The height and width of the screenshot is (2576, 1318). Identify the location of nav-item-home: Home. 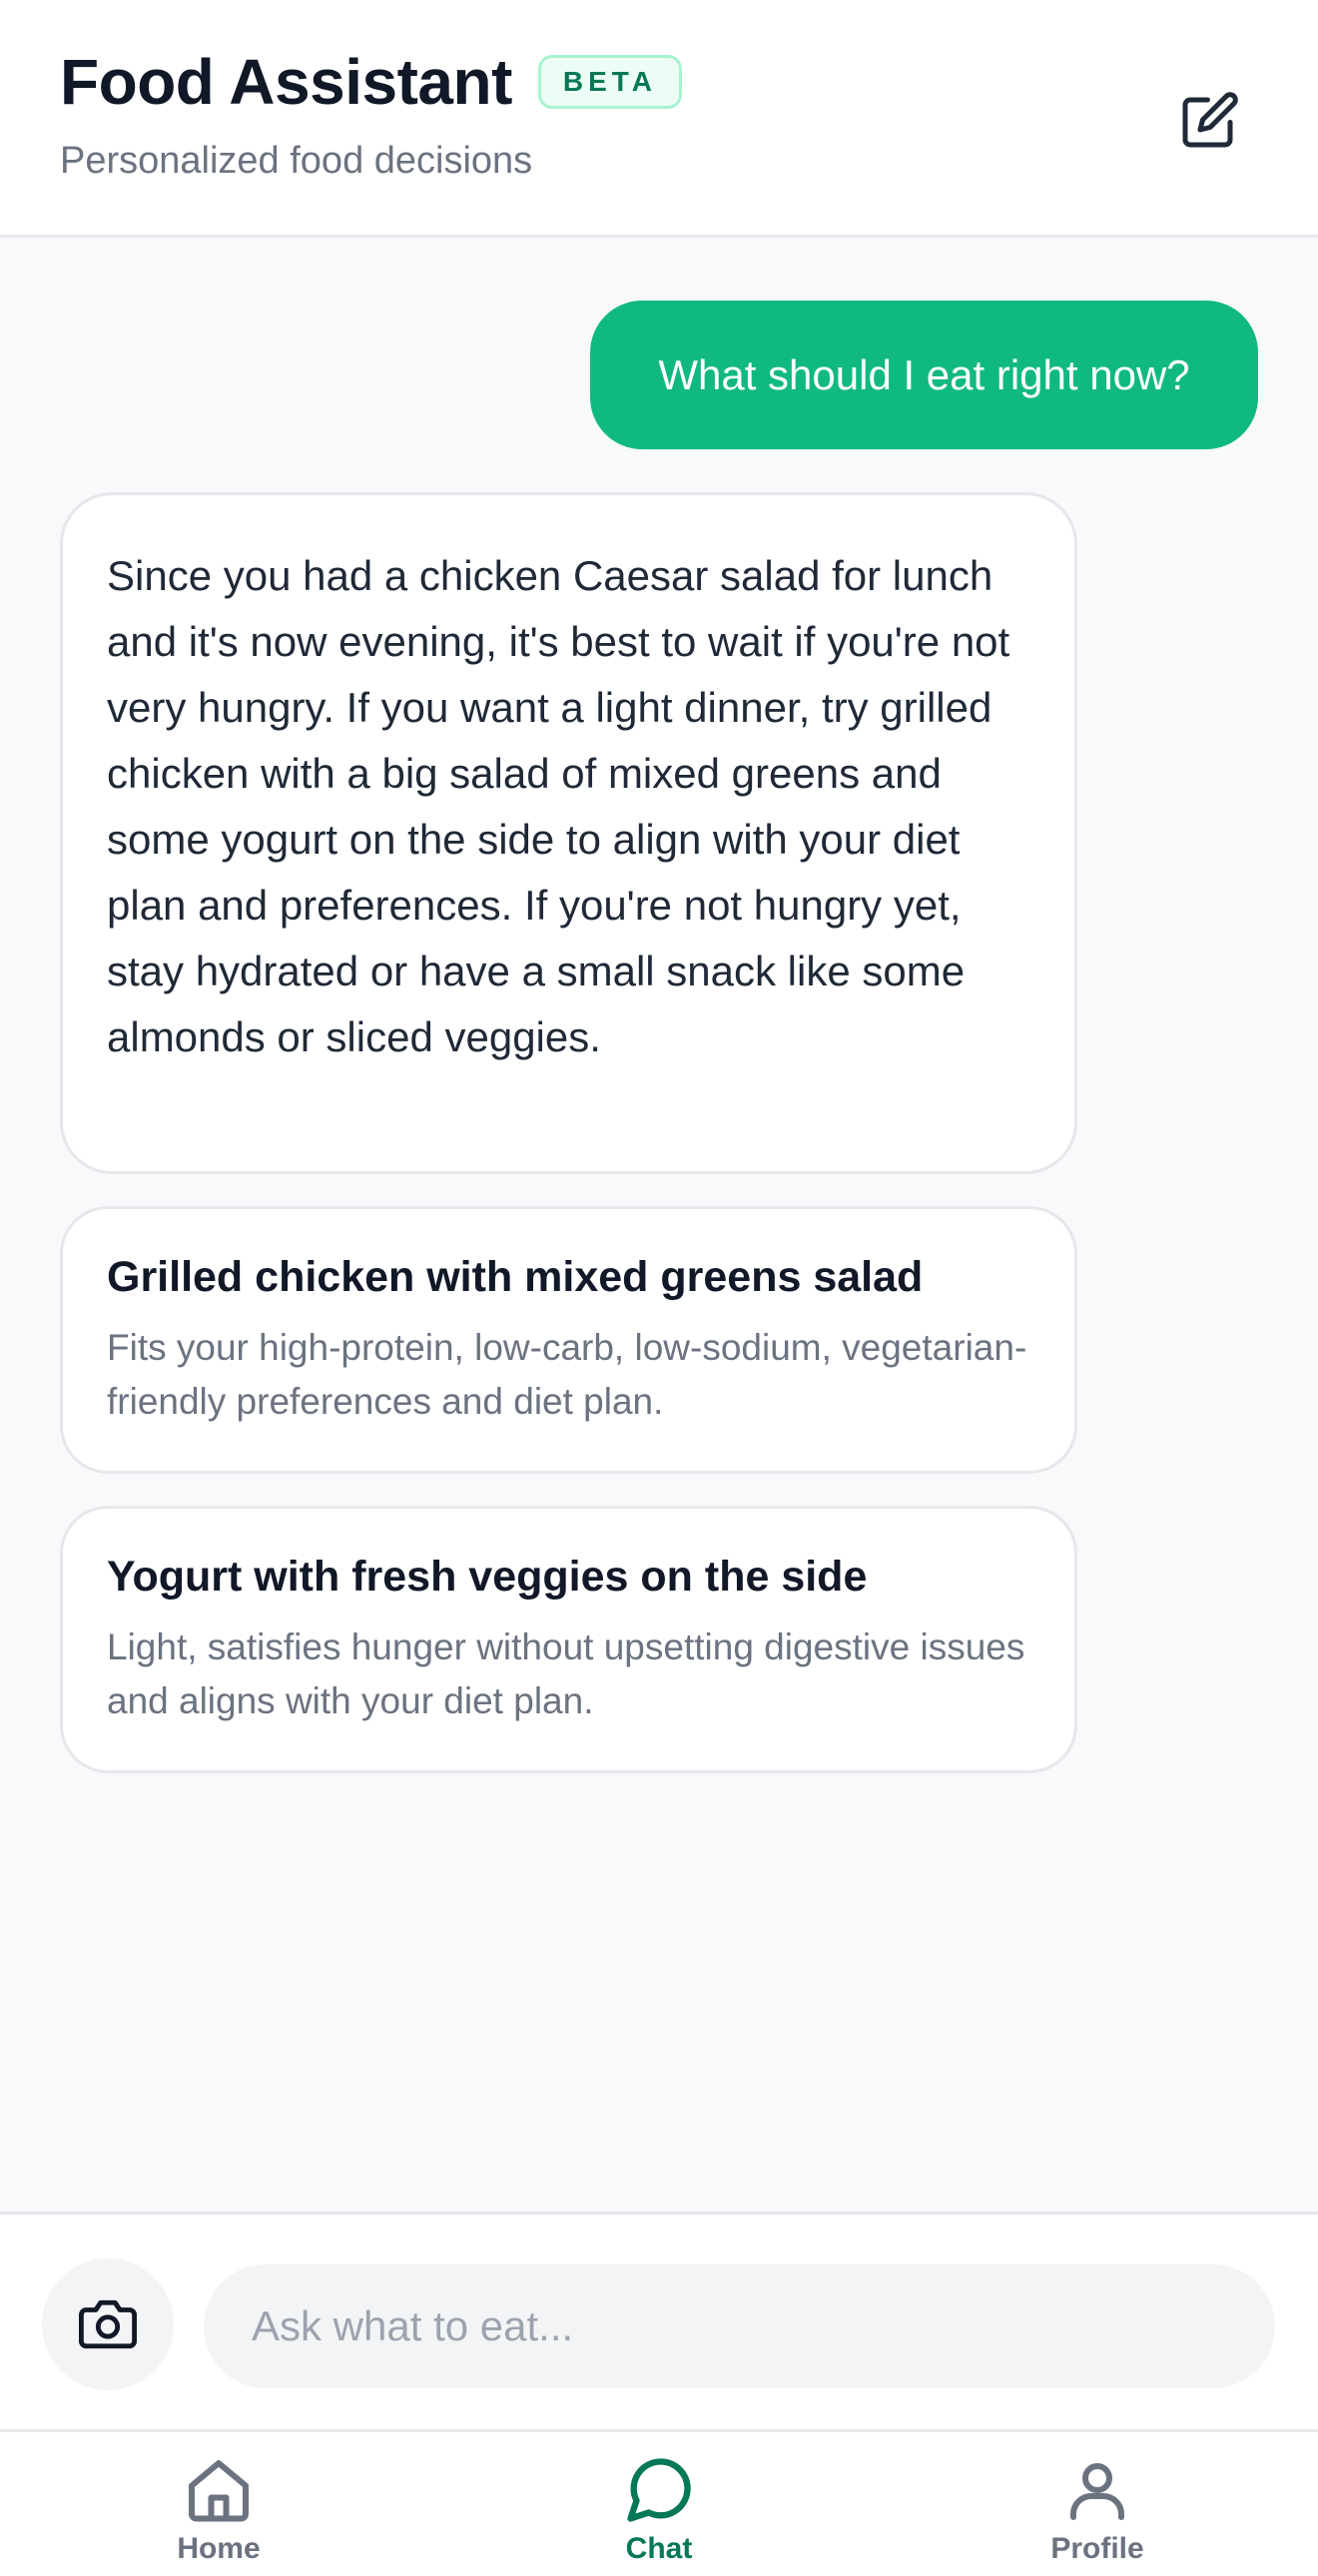
(219, 2512).